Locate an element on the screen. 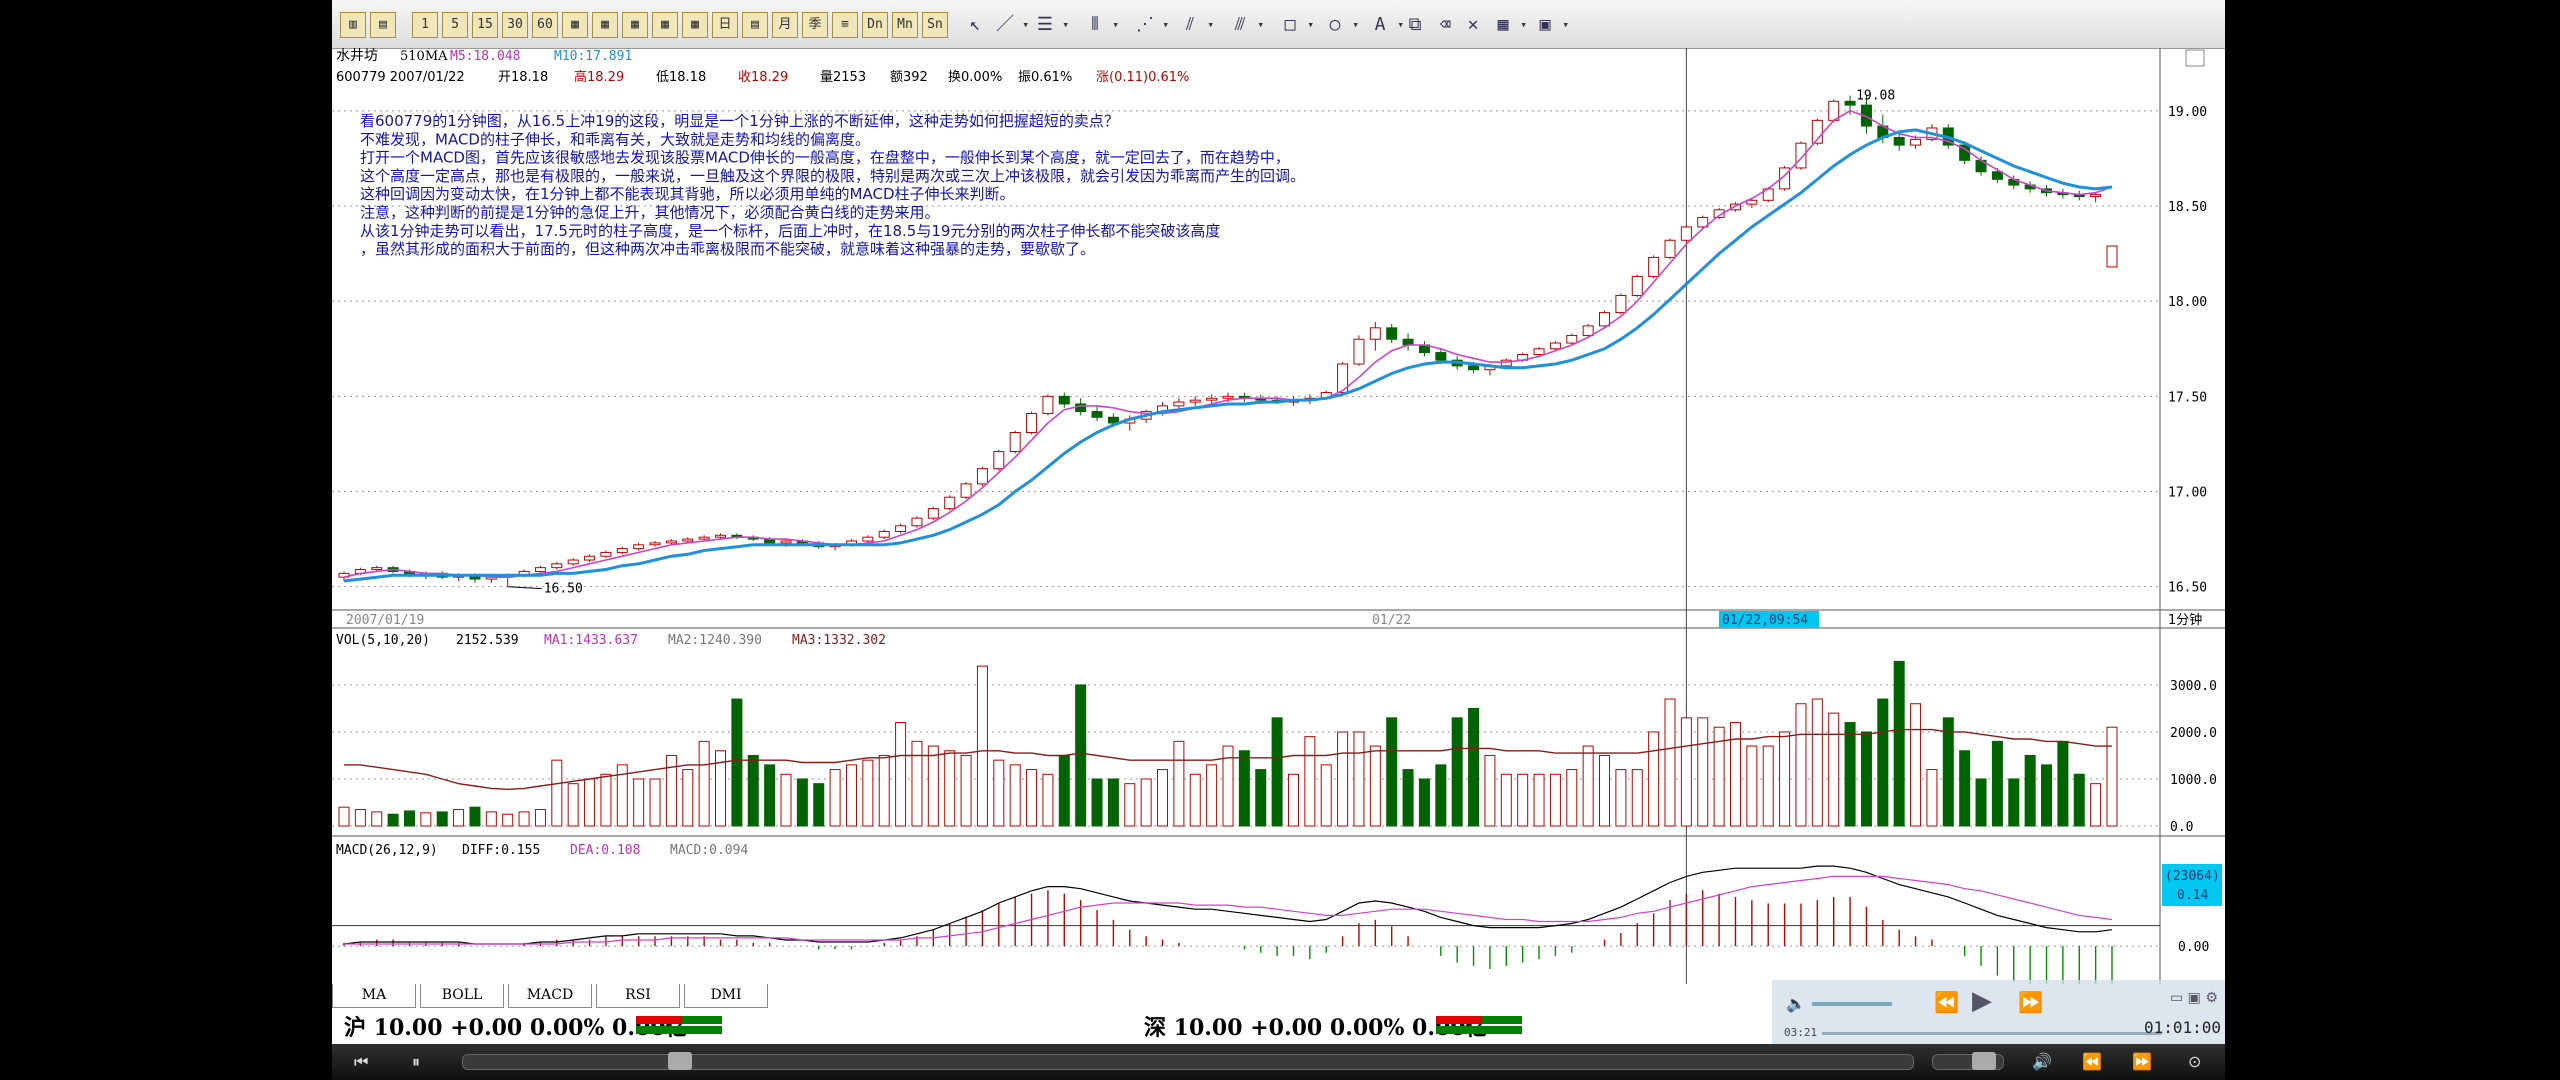 Image resolution: width=2560 pixels, height=1080 pixels. toolbar-month-icon: 月 is located at coordinates (785, 25).